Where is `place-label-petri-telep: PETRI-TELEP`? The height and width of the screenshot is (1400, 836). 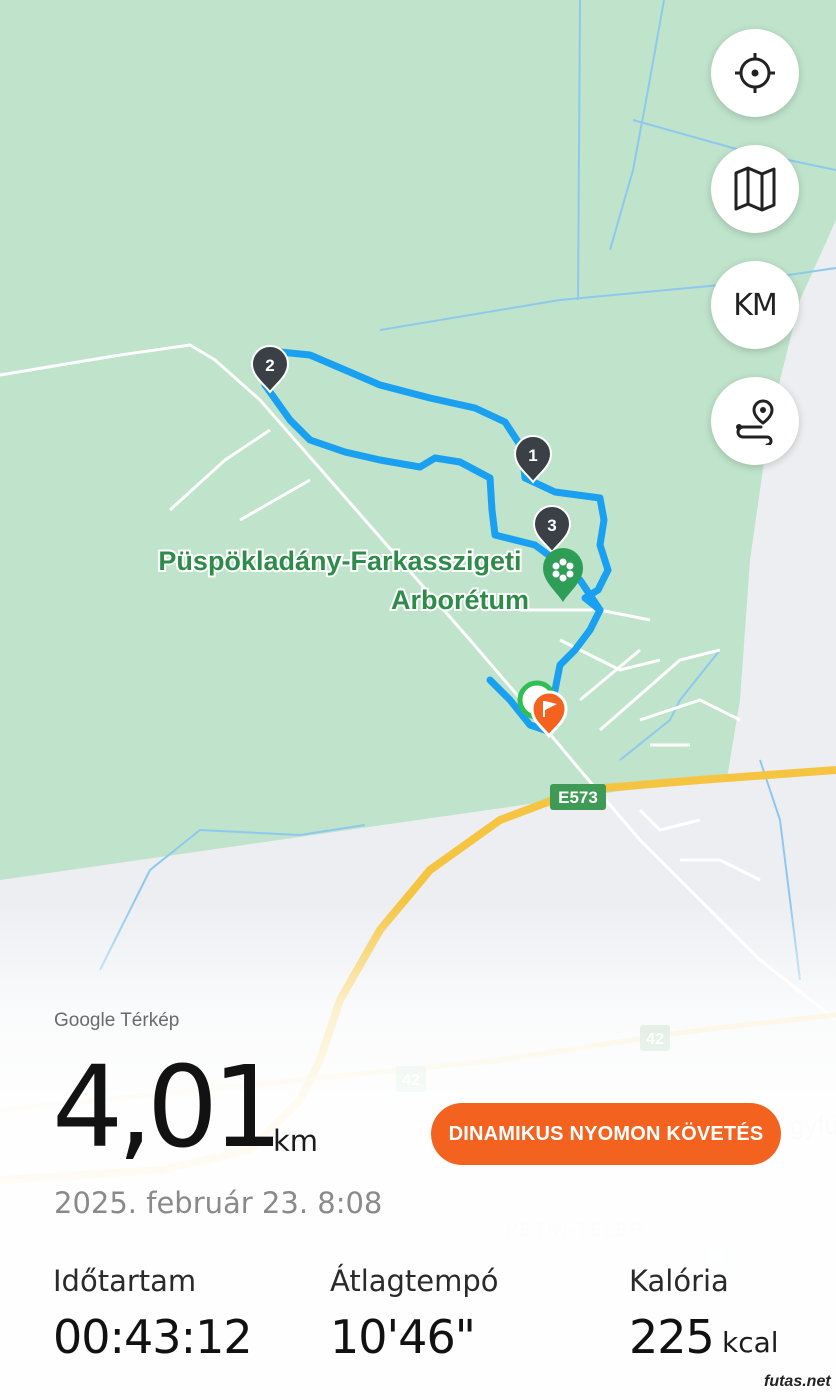
place-label-petri-telep: PETRI-TELEP is located at coordinates (575, 1230).